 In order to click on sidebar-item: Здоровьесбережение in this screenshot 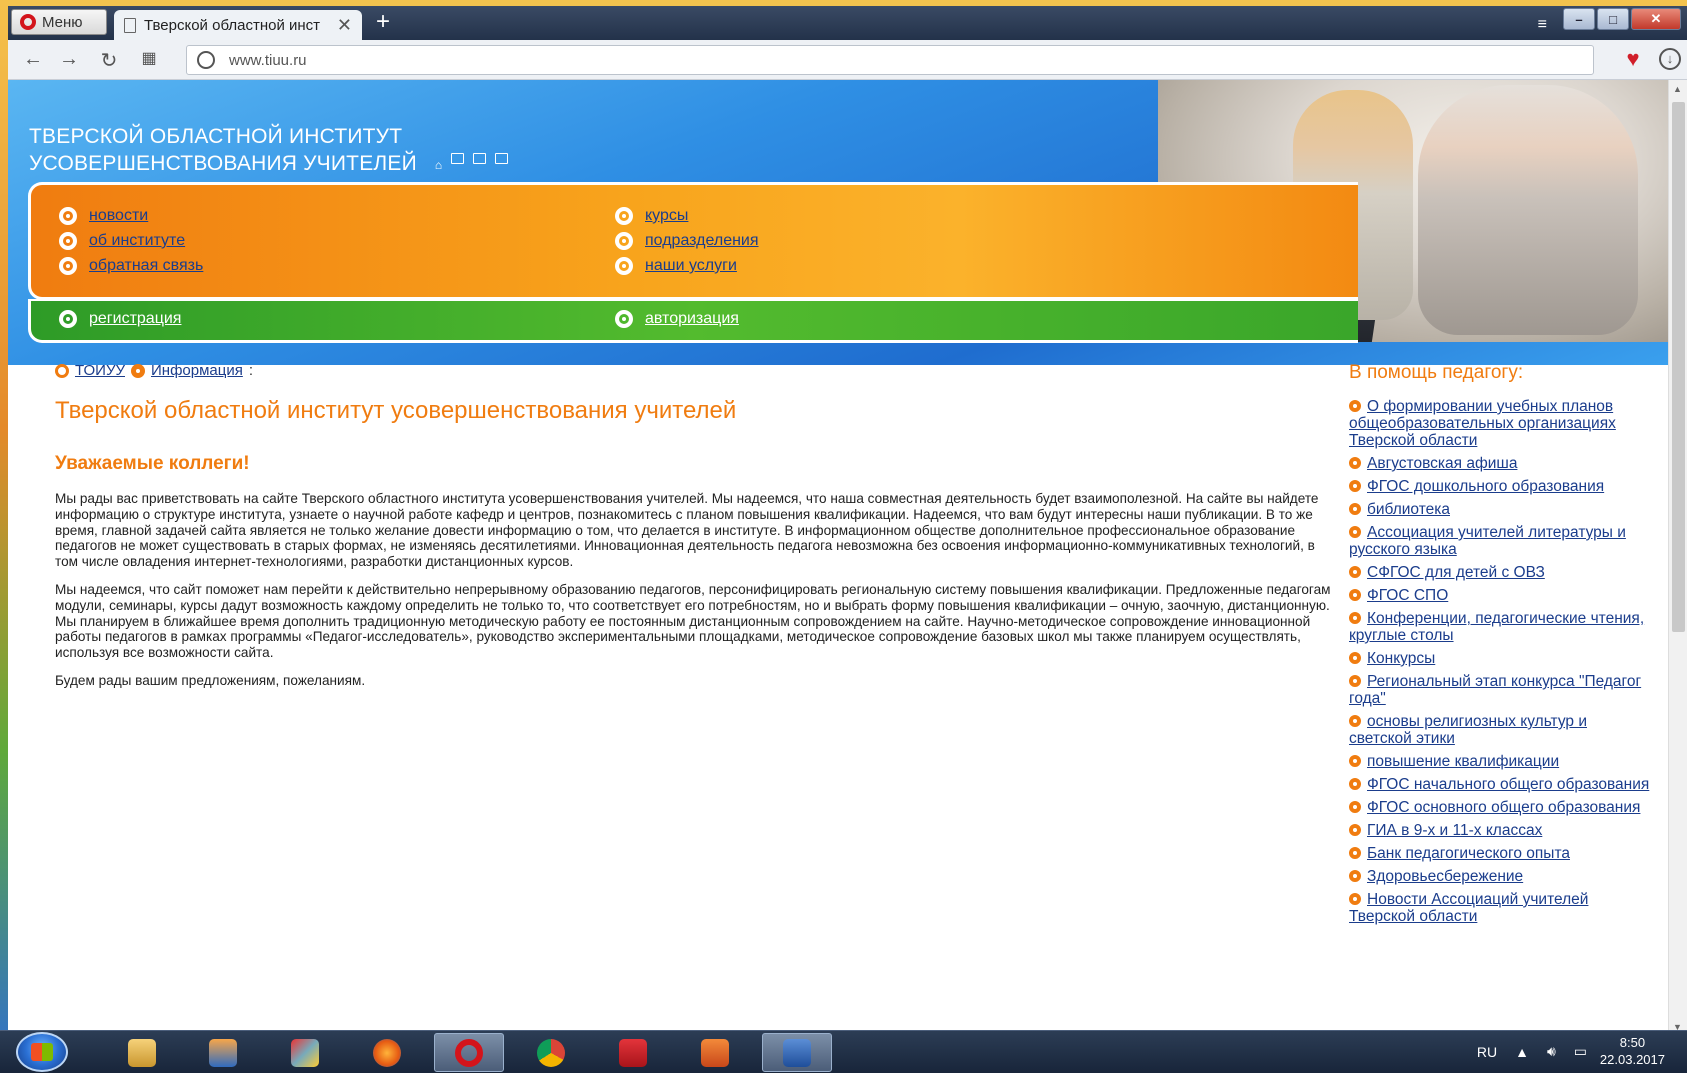, I will do `click(1501, 876)`.